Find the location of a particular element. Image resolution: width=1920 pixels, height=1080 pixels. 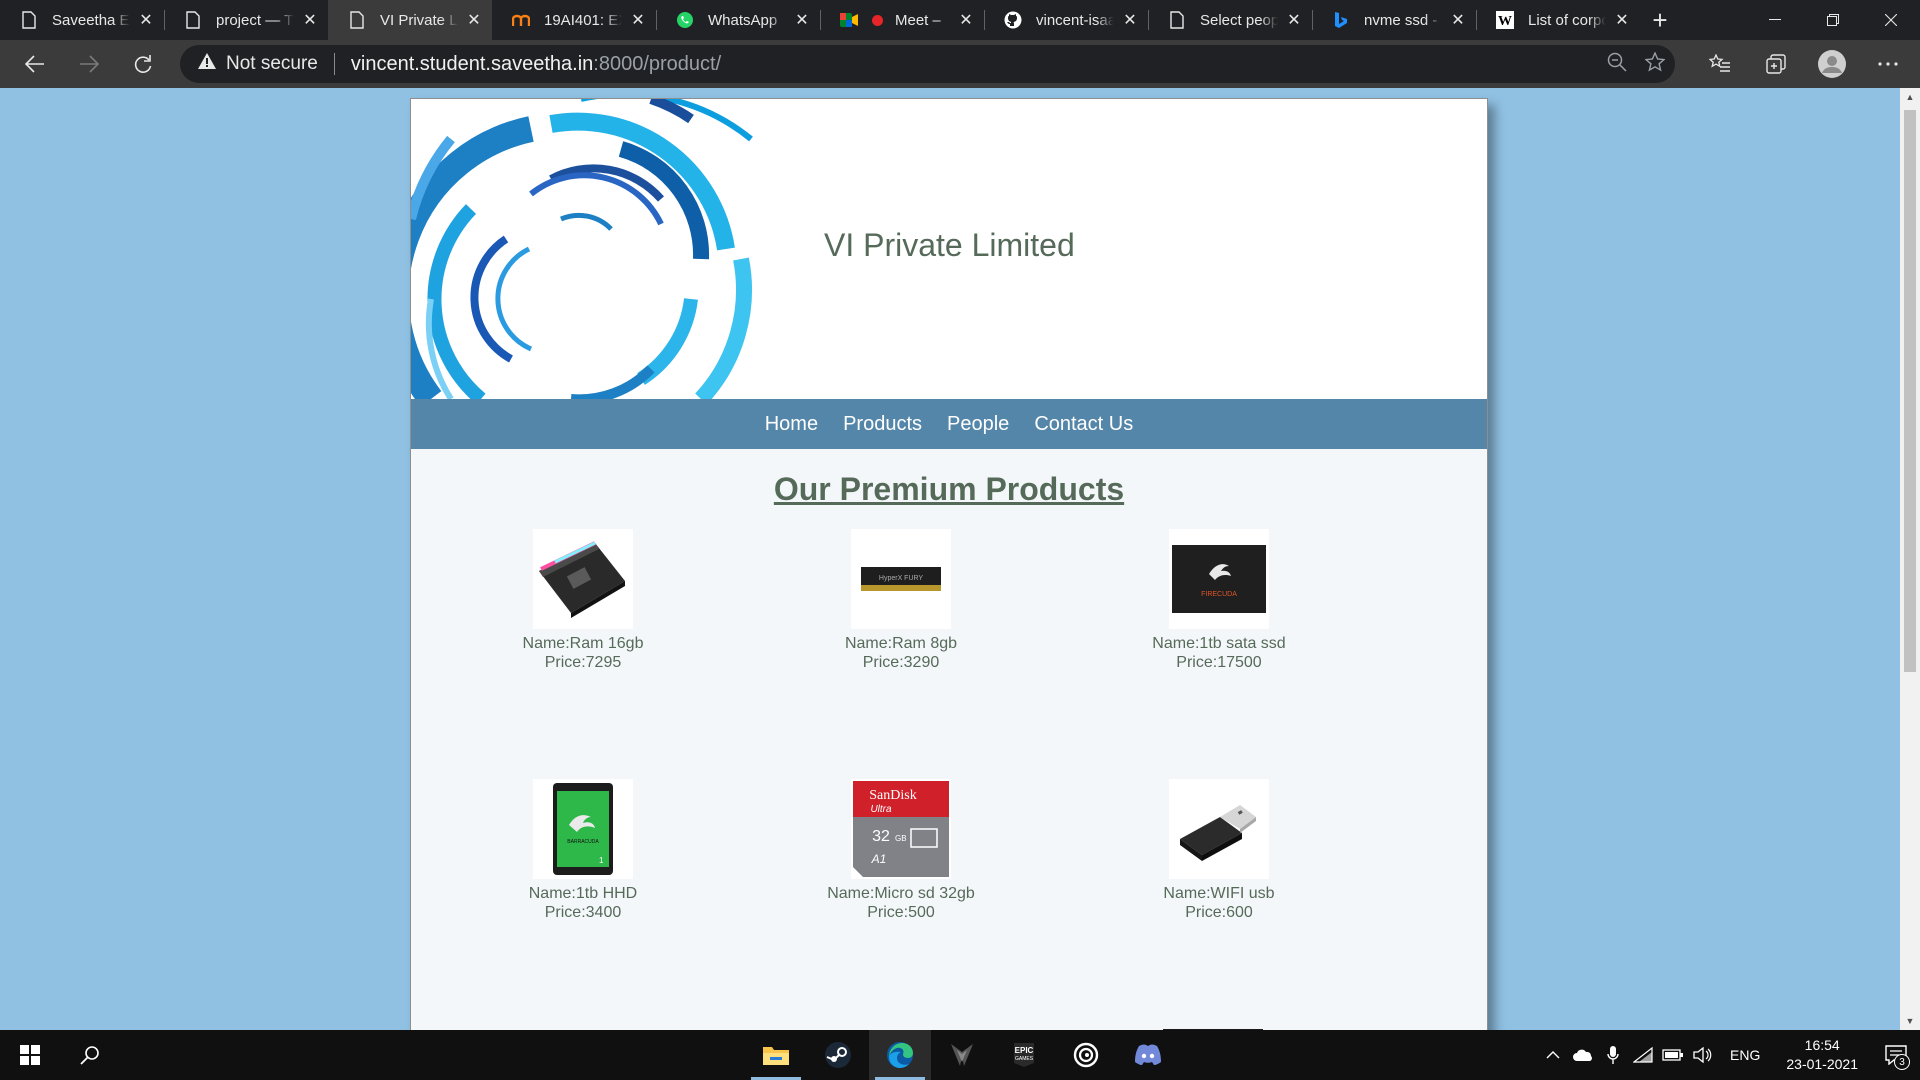

page-scrollbar: ▲ ▼ is located at coordinates (1910, 559).